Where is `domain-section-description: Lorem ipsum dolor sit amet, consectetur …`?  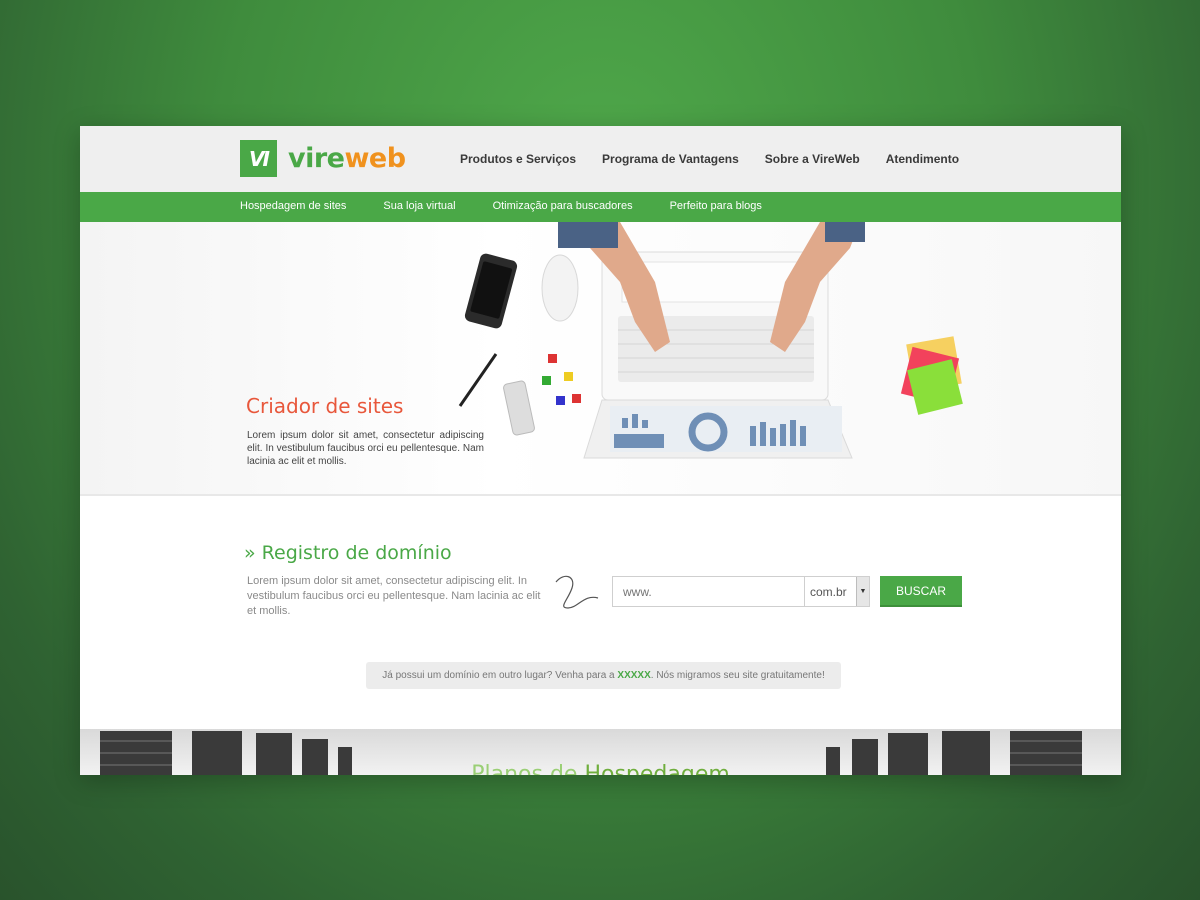 domain-section-description: Lorem ipsum dolor sit amet, consectetur … is located at coordinates (394, 596).